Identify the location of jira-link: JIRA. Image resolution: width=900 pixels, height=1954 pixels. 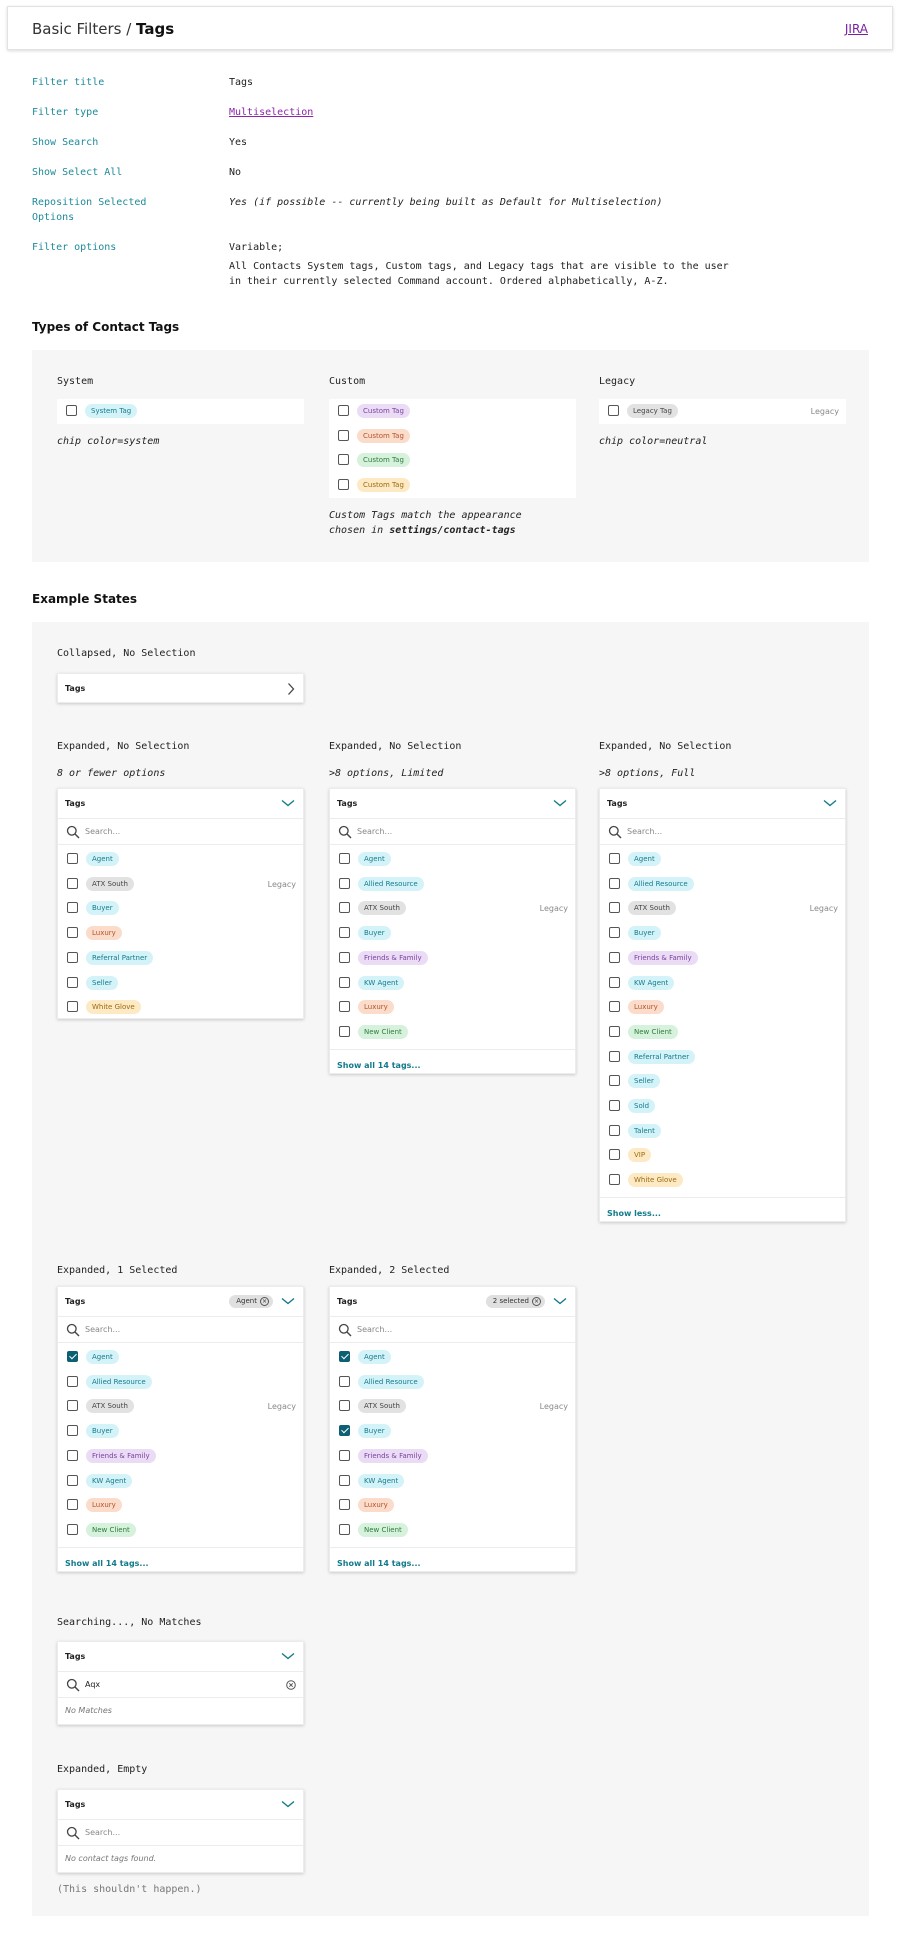
(856, 29).